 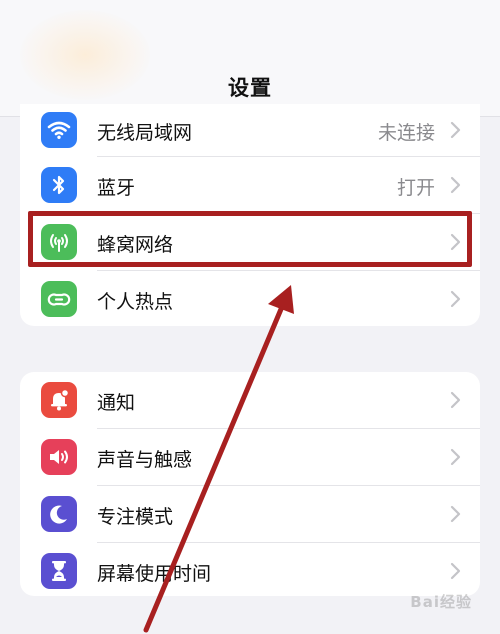 What do you see at coordinates (441, 602) in the screenshot?
I see `watermark-logo: Bai经验` at bounding box center [441, 602].